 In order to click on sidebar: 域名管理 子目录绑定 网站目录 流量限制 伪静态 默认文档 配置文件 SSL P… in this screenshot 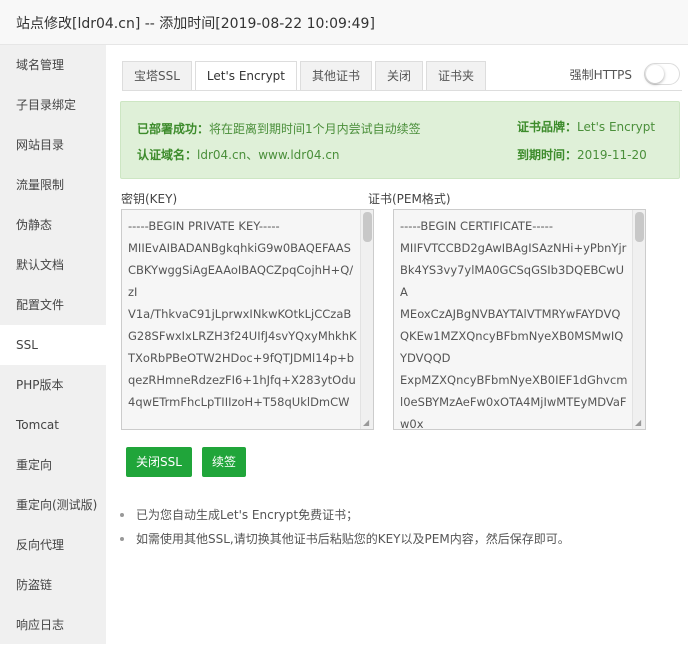, I will do `click(53, 344)`.